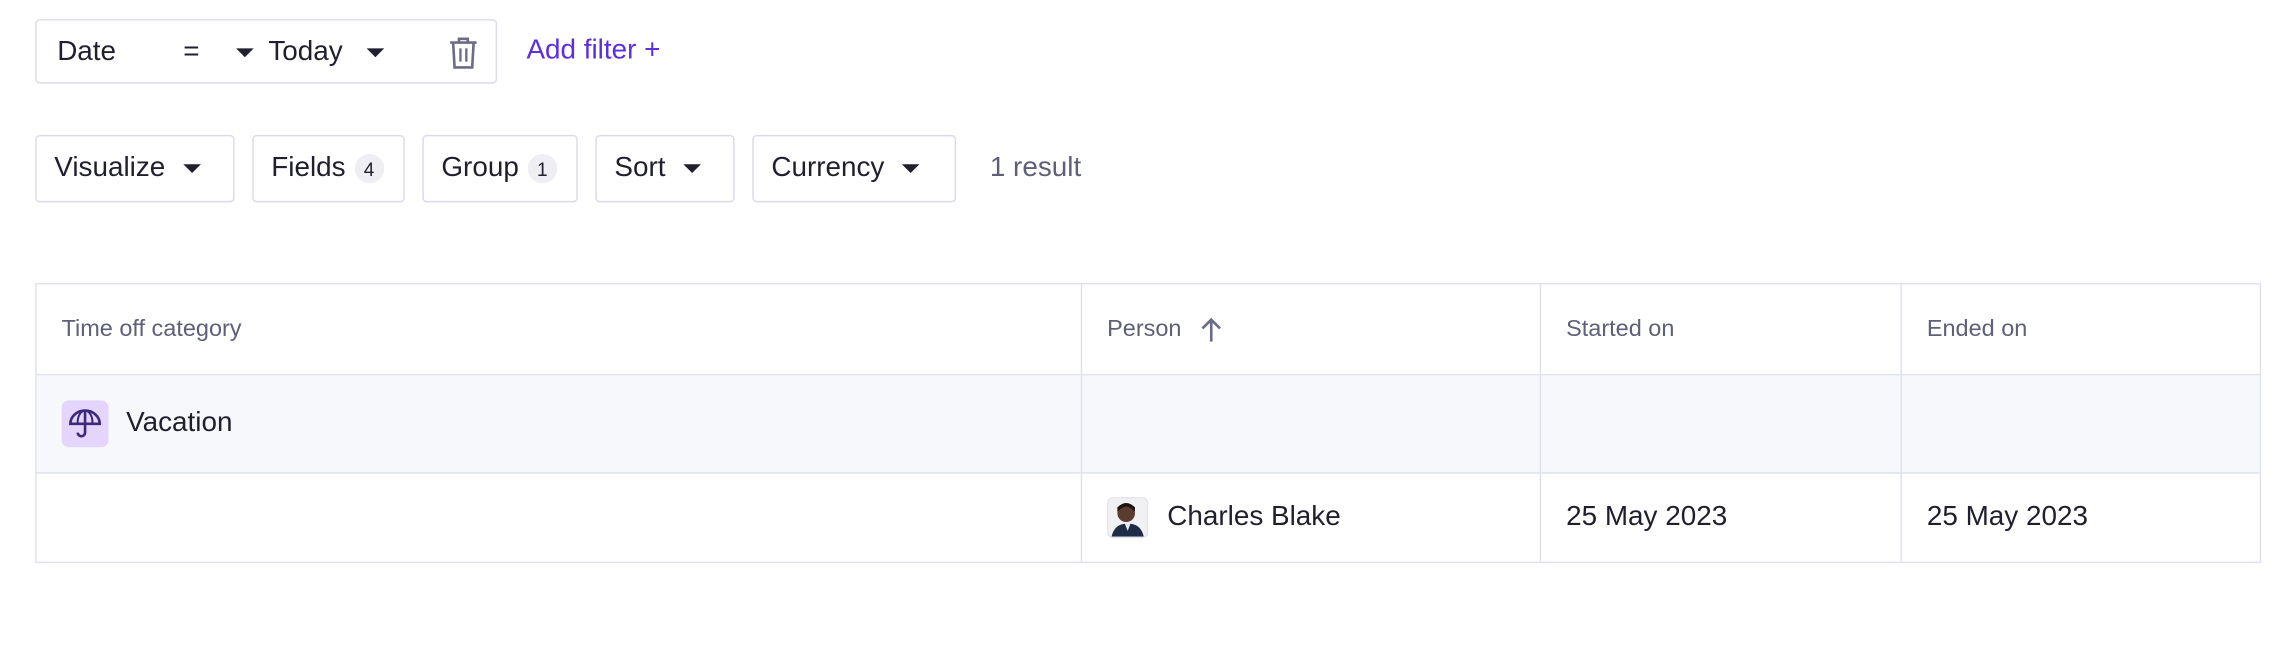 Image resolution: width=2292 pixels, height=660 pixels. I want to click on group-button: Group 1, so click(500, 168).